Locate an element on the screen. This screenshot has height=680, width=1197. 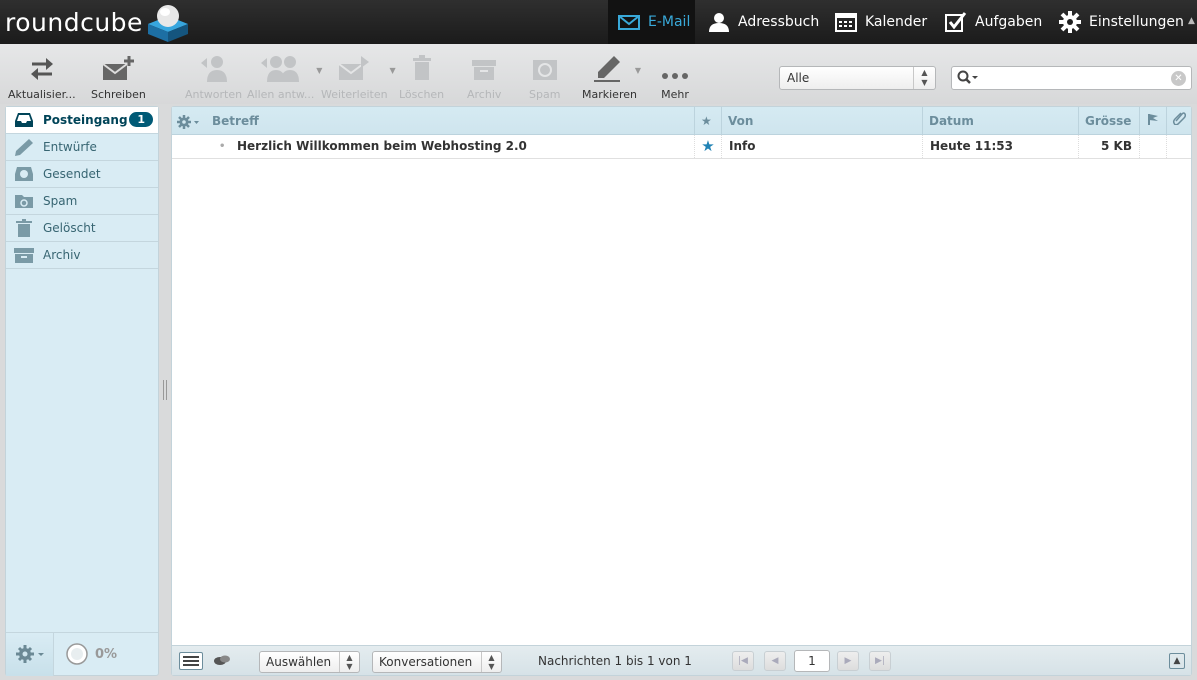
list-view-toggle-icon is located at coordinates (191, 661).